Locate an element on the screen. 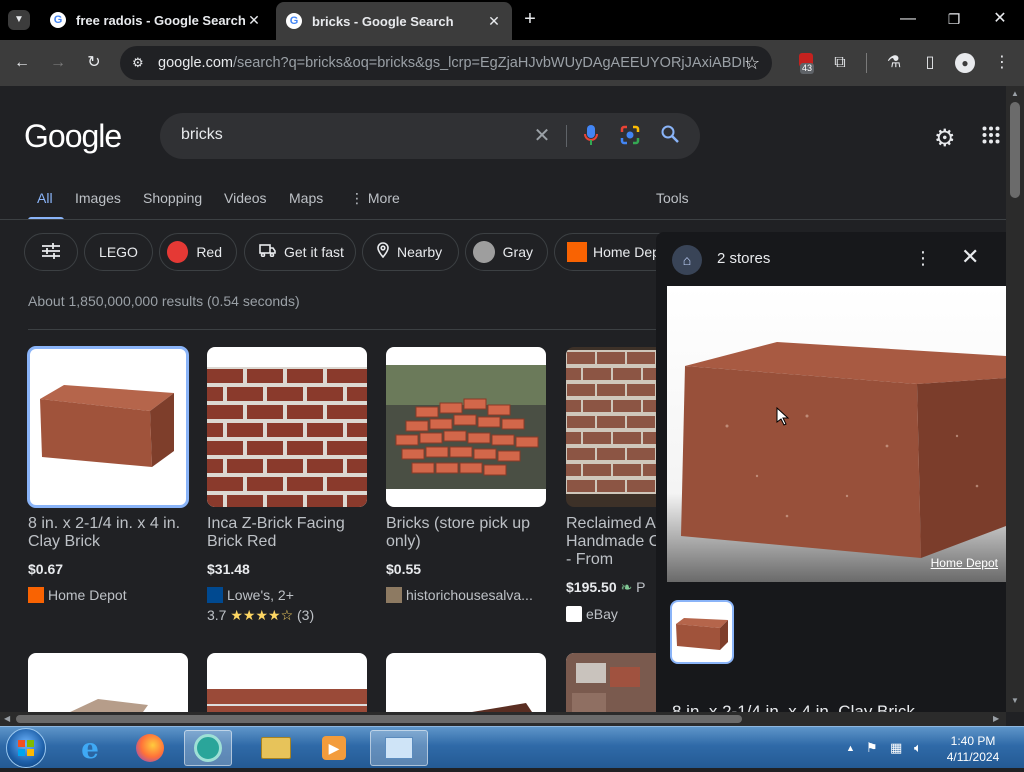 The width and height of the screenshot is (1024, 772). google-logo: Google is located at coordinates (73, 136).